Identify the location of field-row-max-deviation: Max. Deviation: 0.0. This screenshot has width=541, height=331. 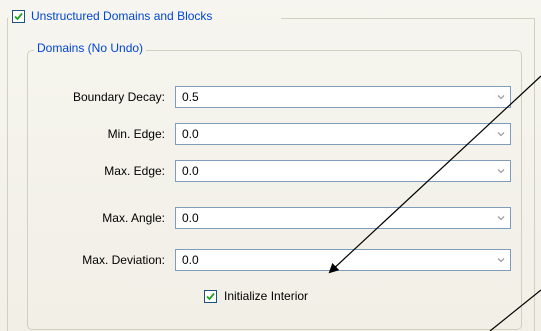
(260, 260).